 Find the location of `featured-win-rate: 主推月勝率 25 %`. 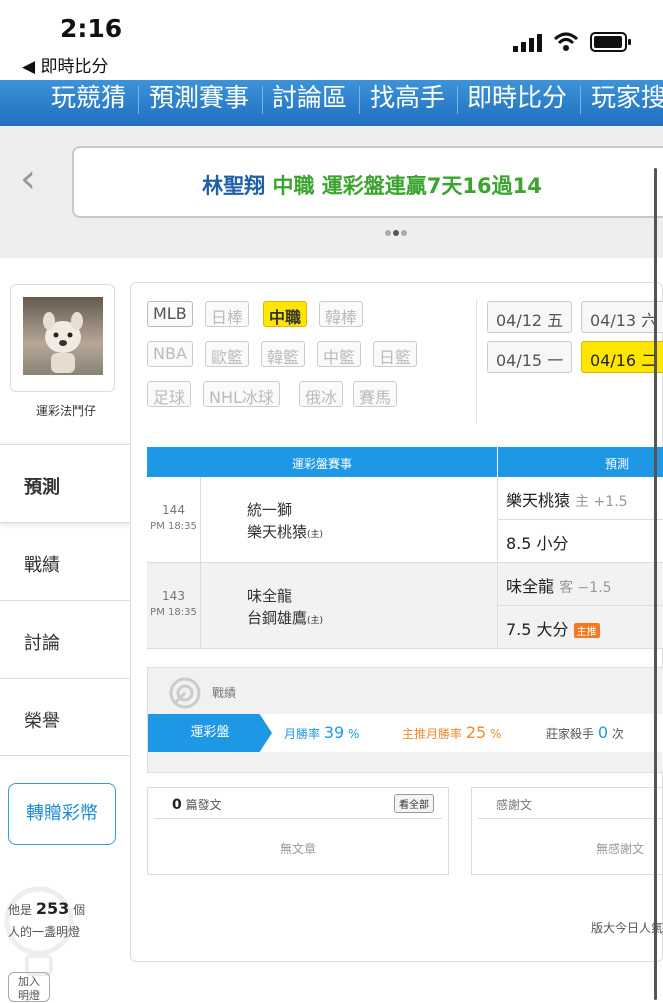

featured-win-rate: 主推月勝率 25 % is located at coordinates (452, 732).